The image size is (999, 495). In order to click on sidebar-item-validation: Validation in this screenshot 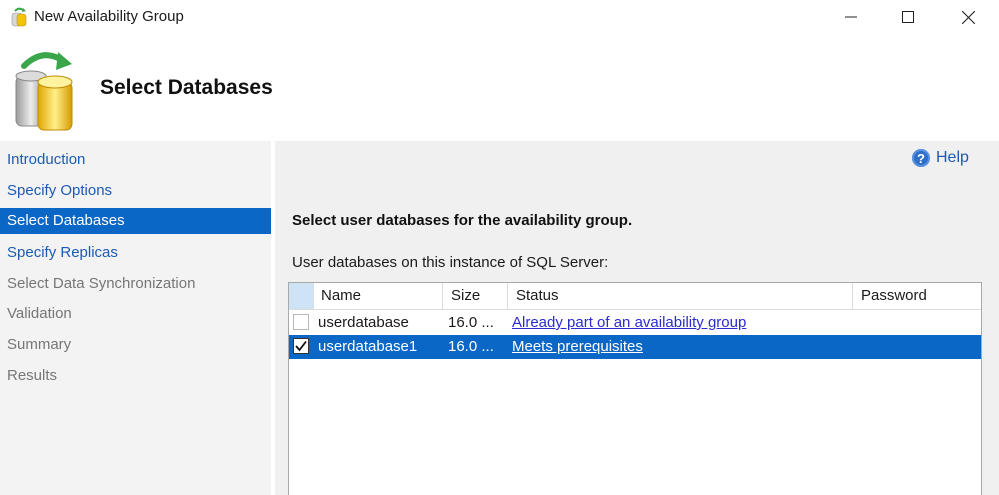, I will do `click(39, 313)`.